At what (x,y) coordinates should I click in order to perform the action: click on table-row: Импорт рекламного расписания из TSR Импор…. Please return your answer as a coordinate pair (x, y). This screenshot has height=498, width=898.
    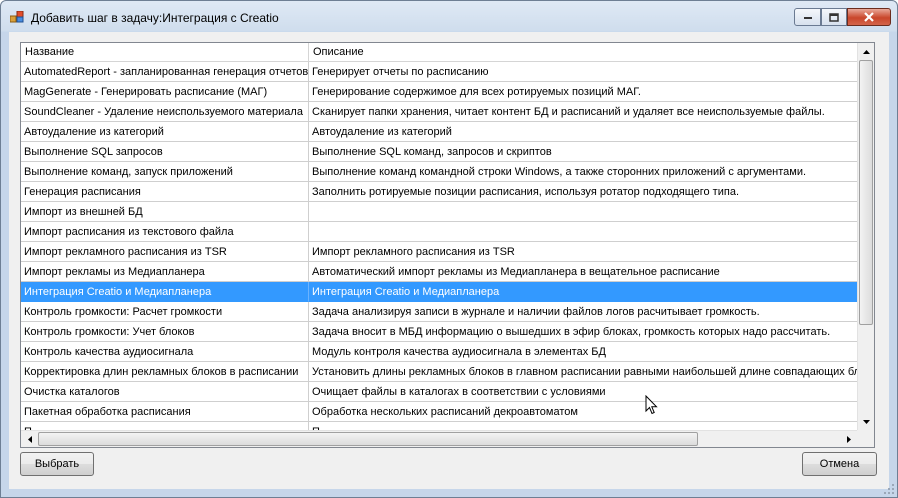
    Looking at the image, I should click on (439, 252).